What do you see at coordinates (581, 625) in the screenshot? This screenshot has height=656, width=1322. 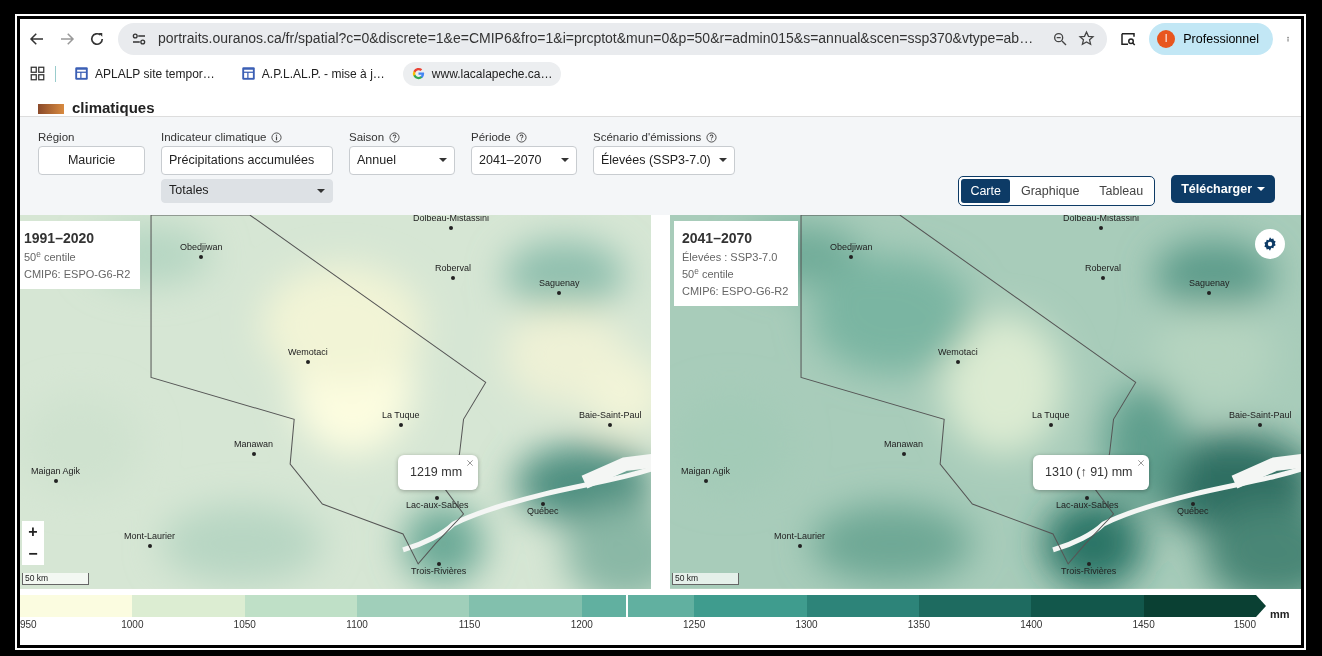 I see `legend-tick-label: 1200` at bounding box center [581, 625].